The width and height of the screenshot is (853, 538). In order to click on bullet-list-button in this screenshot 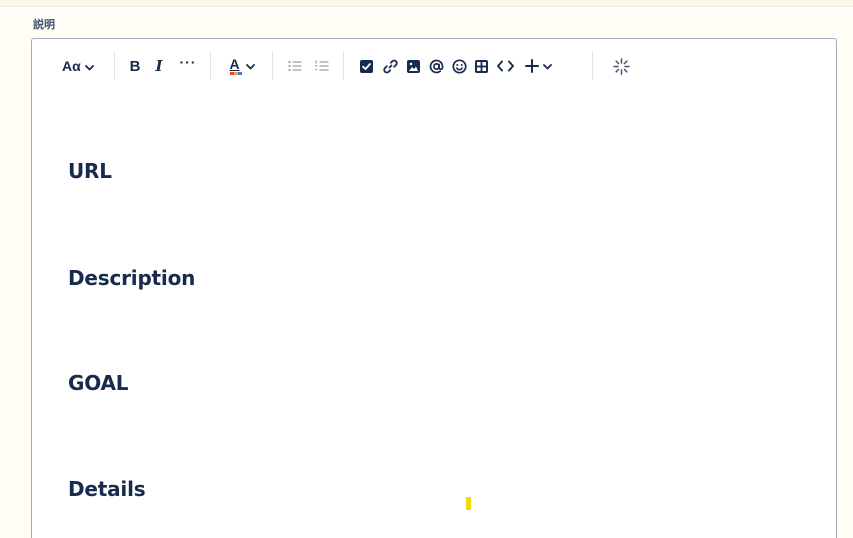, I will do `click(295, 66)`.